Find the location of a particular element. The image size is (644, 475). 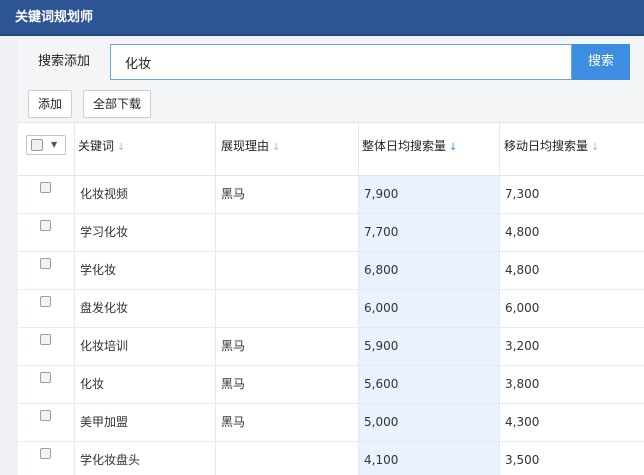

keyword-cell: 学习化妆 is located at coordinates (104, 232).